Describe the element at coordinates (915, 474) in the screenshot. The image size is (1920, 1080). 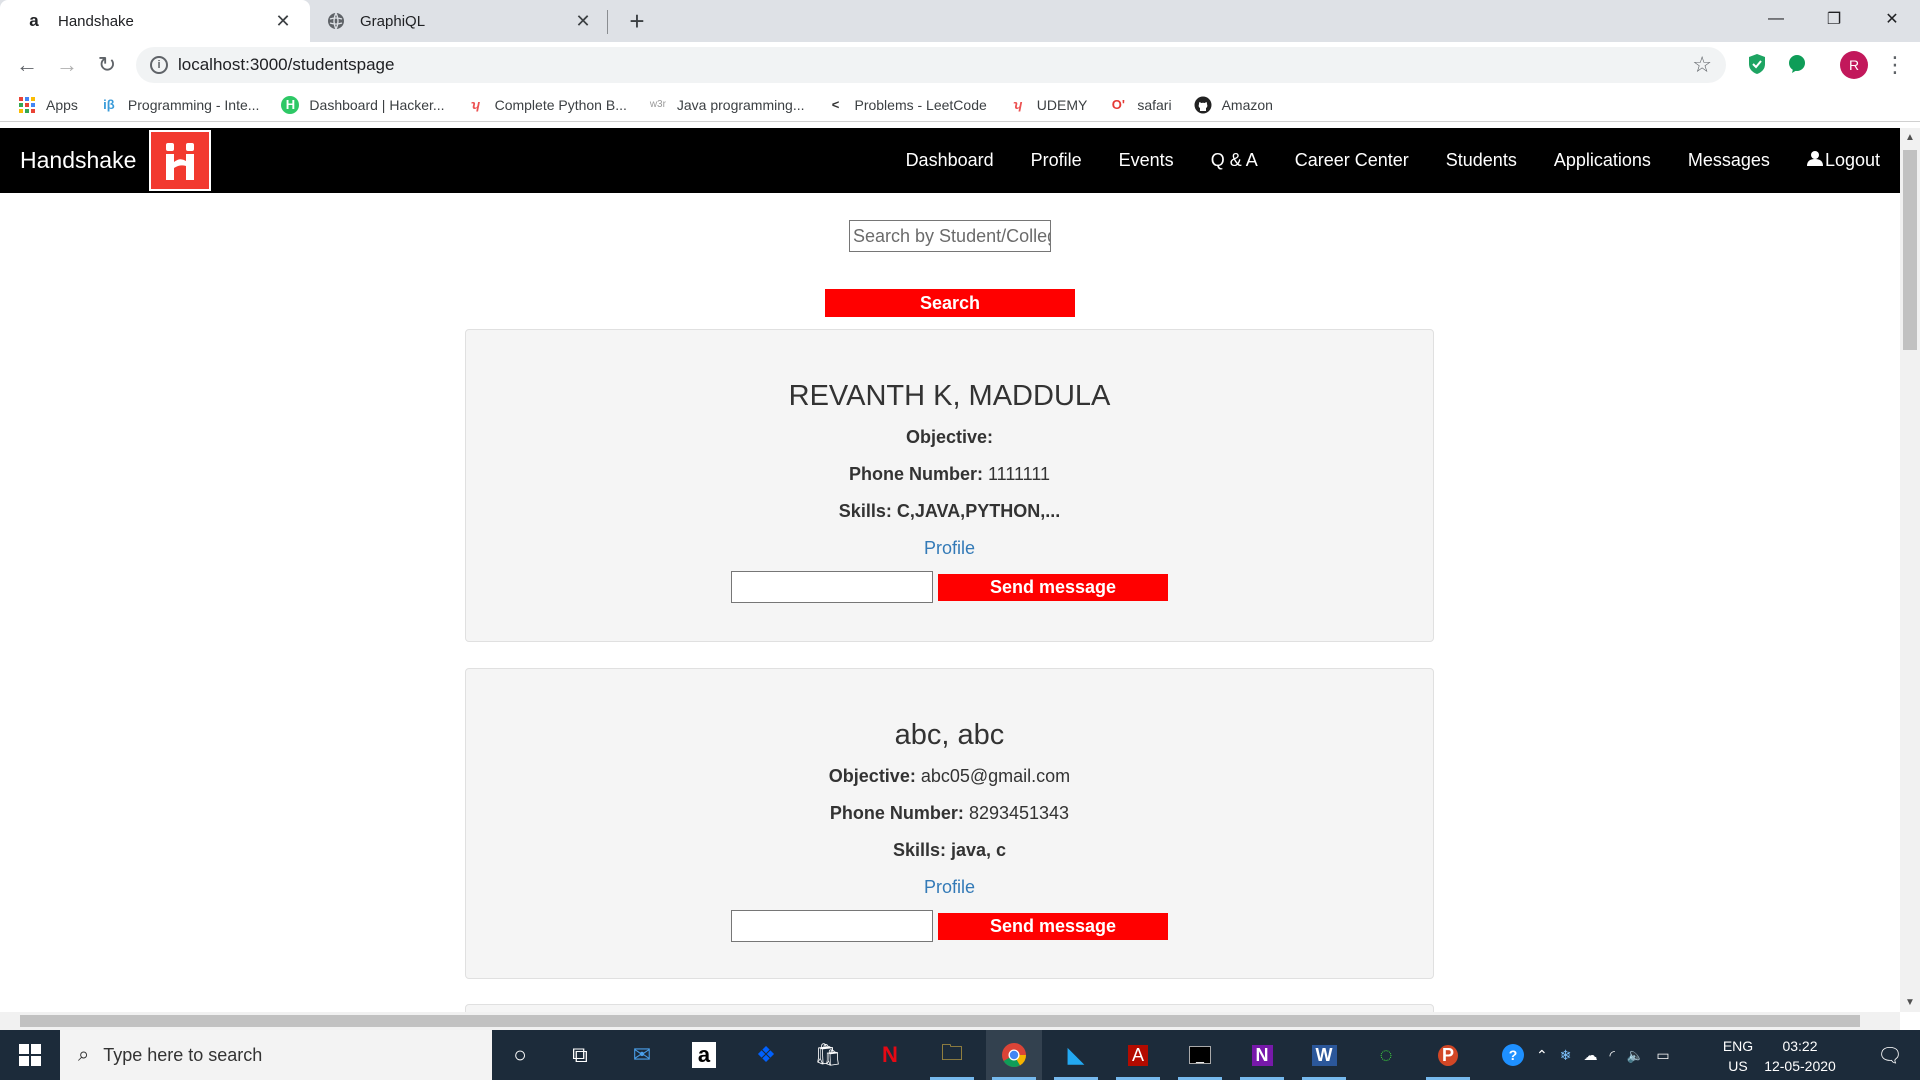
I see `phone-label: Phone Number:` at that location.